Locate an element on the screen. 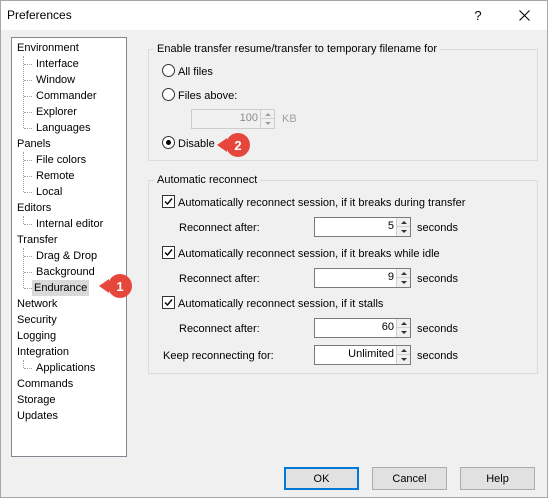 Image resolution: width=548 pixels, height=498 pixels. keep-reconnecting-stepper: Unlimited is located at coordinates (362, 355).